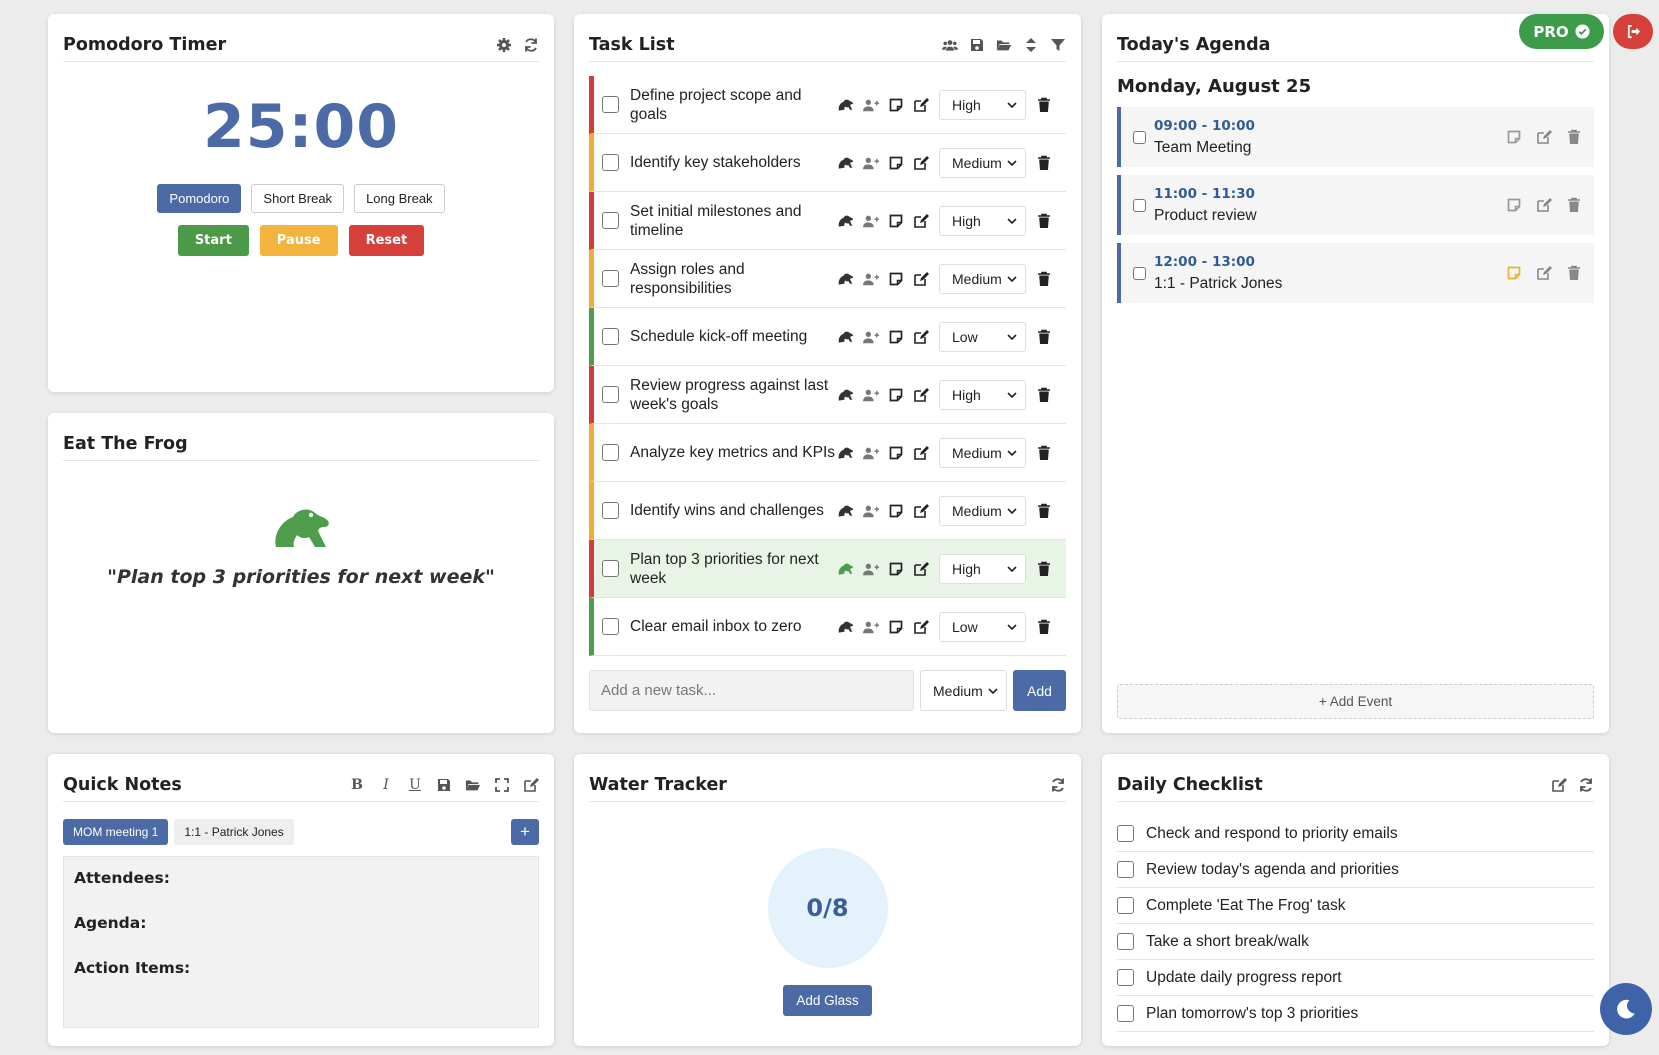 This screenshot has width=1659, height=1055. What do you see at coordinates (1355, 701) in the screenshot?
I see `add-event-button: + Add Event` at bounding box center [1355, 701].